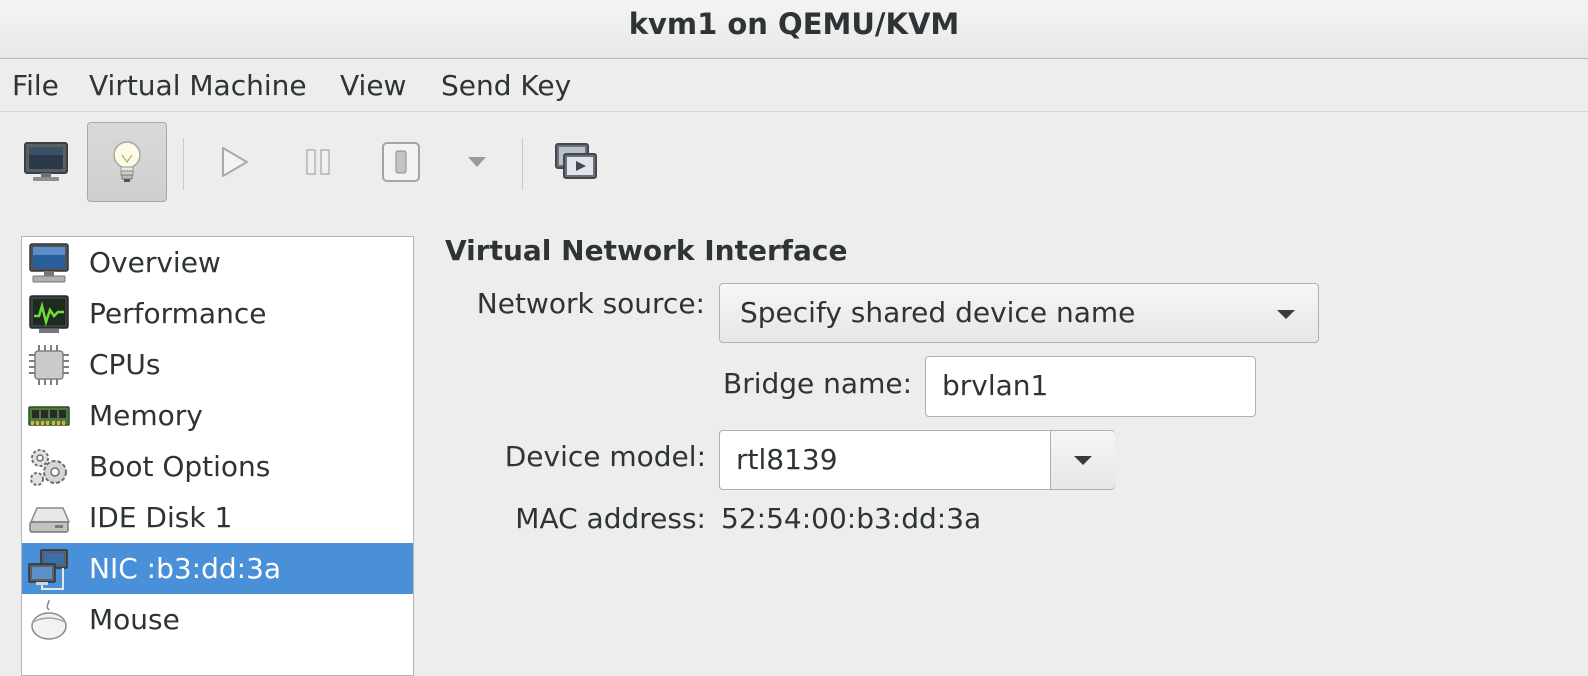 The width and height of the screenshot is (1588, 676). Describe the element at coordinates (185, 568) in the screenshot. I see `hardware-item-label: NIC :b3:dd:3a` at that location.